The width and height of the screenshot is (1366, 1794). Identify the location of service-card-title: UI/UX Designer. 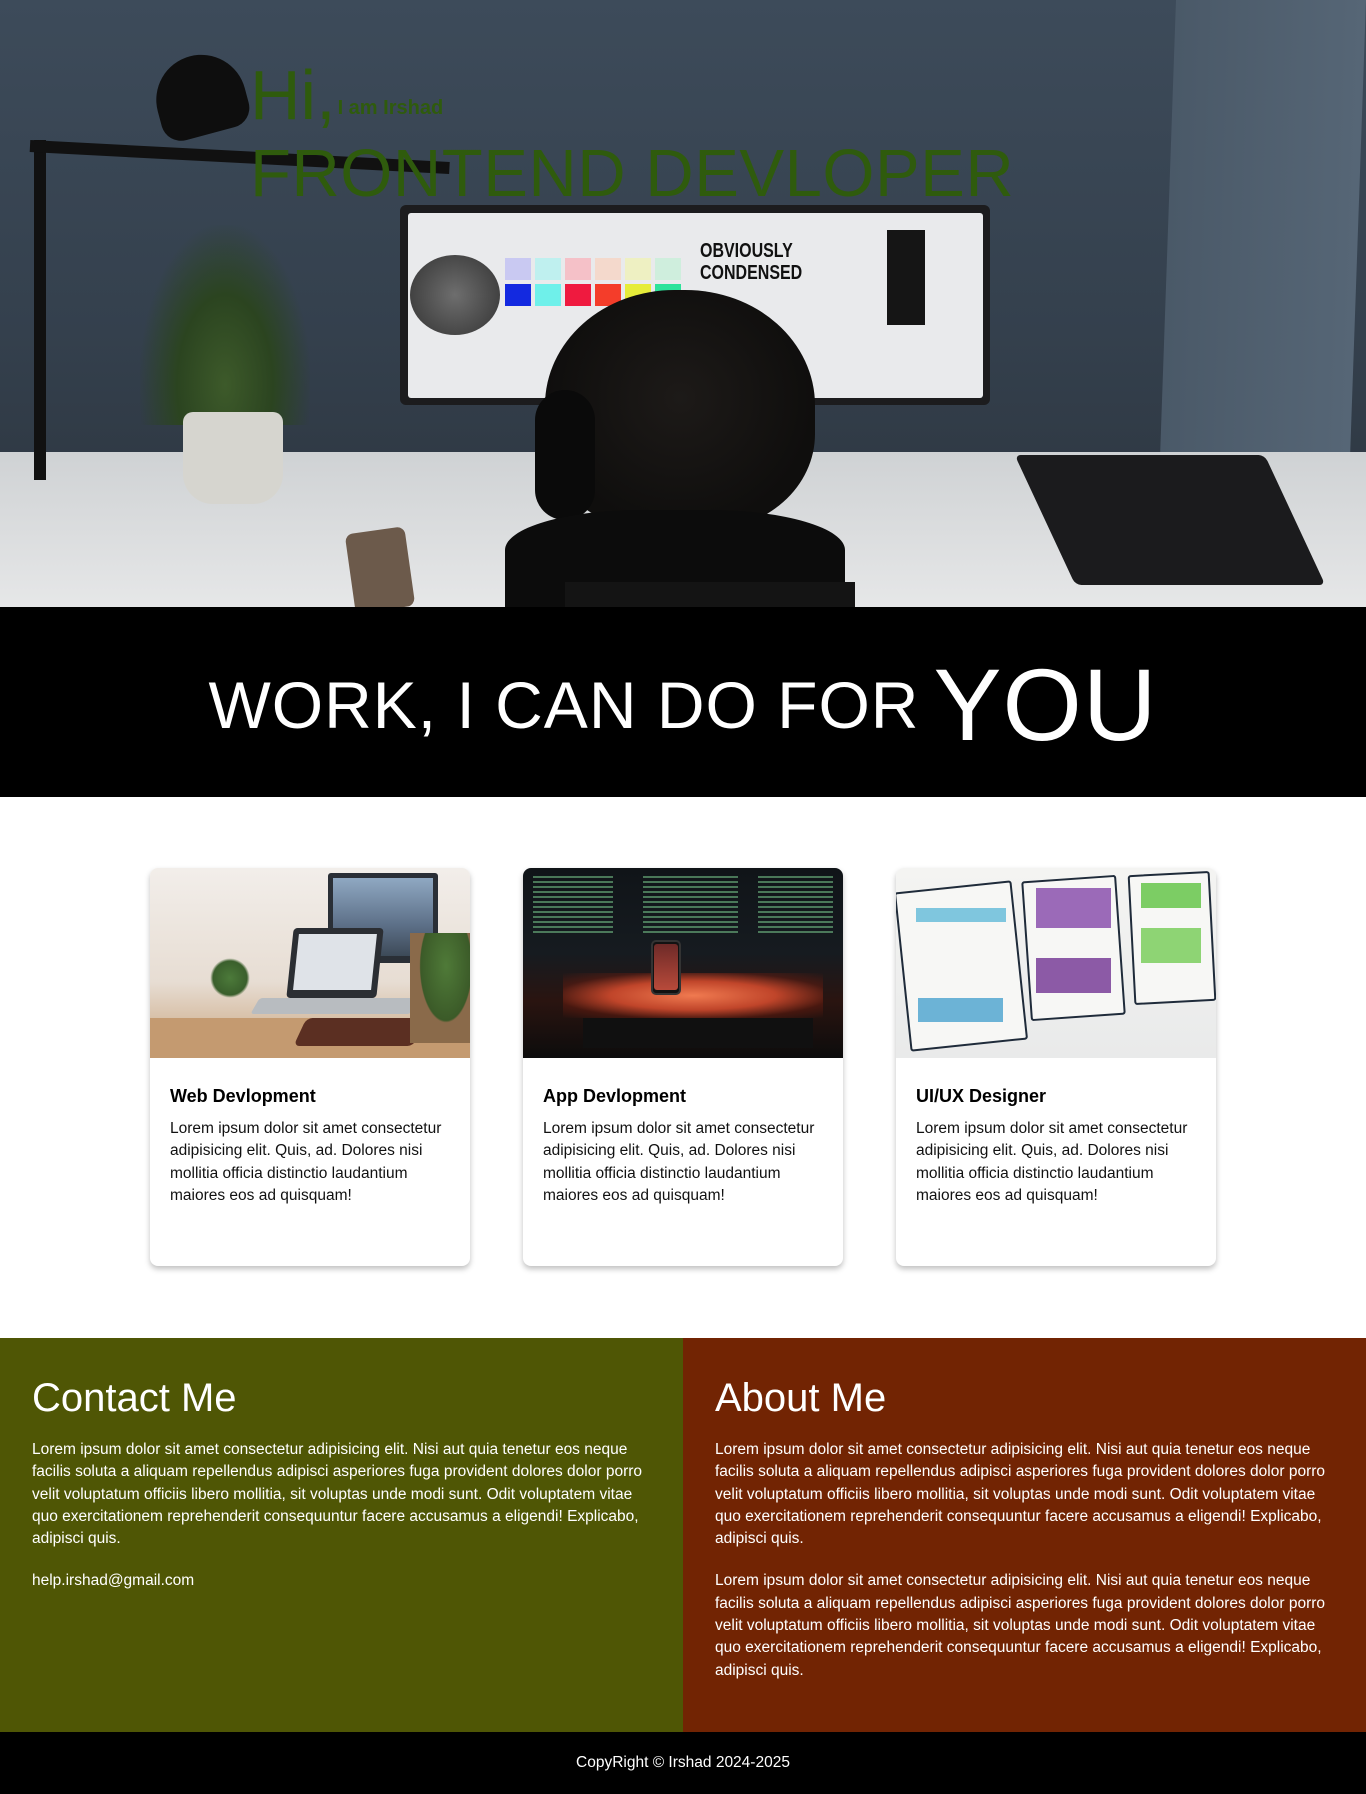
(981, 1096).